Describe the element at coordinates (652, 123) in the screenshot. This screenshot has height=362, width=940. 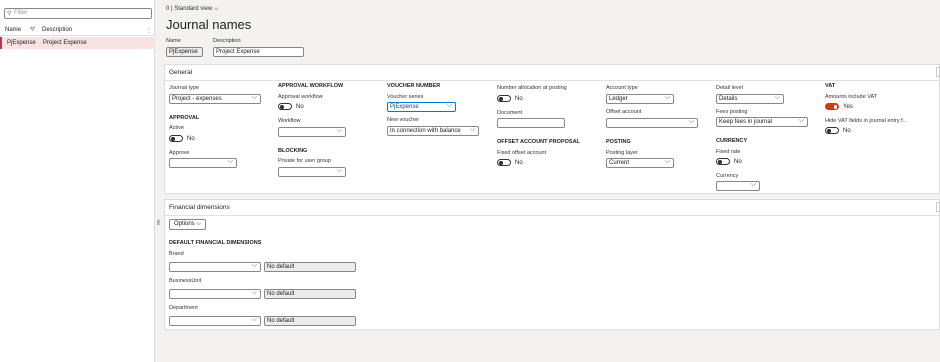
I see `offset-account-select` at that location.